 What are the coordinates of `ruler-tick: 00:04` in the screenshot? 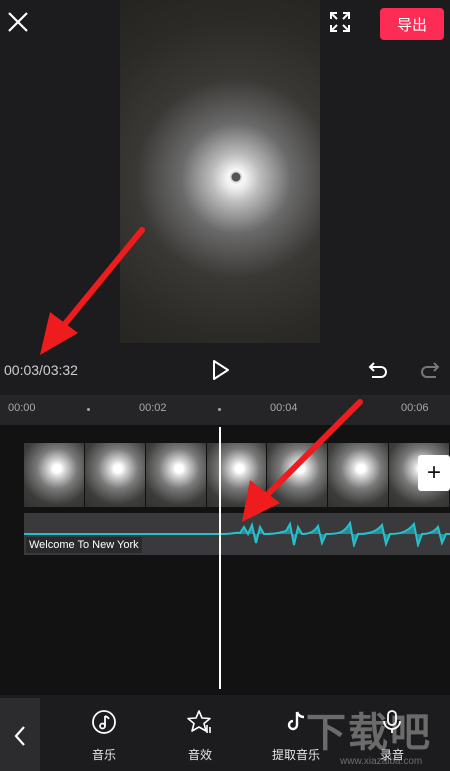 It's located at (284, 408).